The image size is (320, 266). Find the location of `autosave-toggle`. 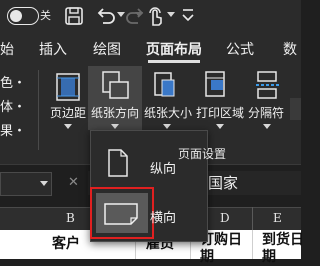

autosave-toggle is located at coordinates (23, 16).